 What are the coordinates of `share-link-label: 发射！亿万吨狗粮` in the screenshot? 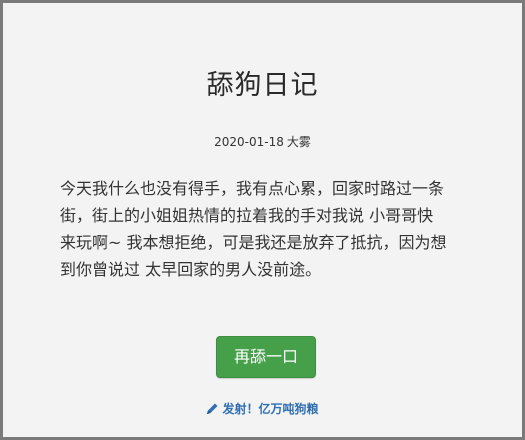 It's located at (270, 409).